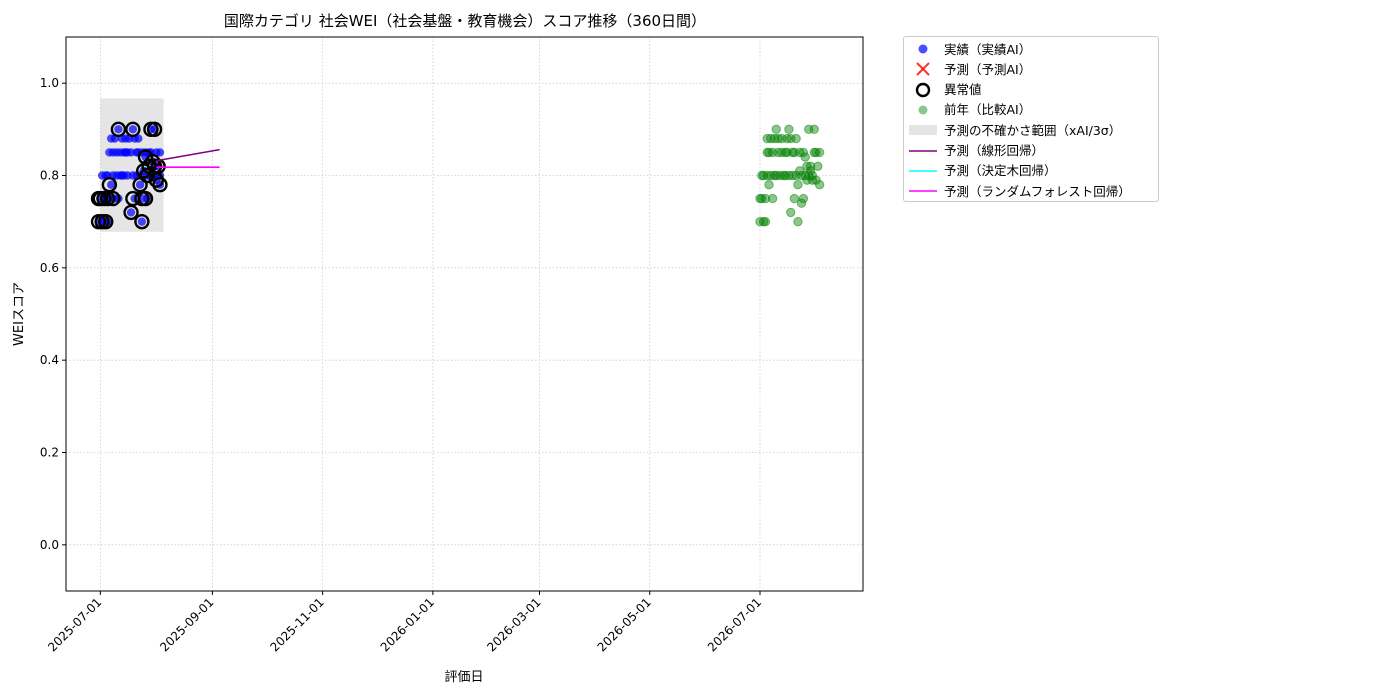 This screenshot has height=700, width=1400. Describe the element at coordinates (734, 624) in the screenshot. I see `x-tick-label: 2026-07-01` at that location.